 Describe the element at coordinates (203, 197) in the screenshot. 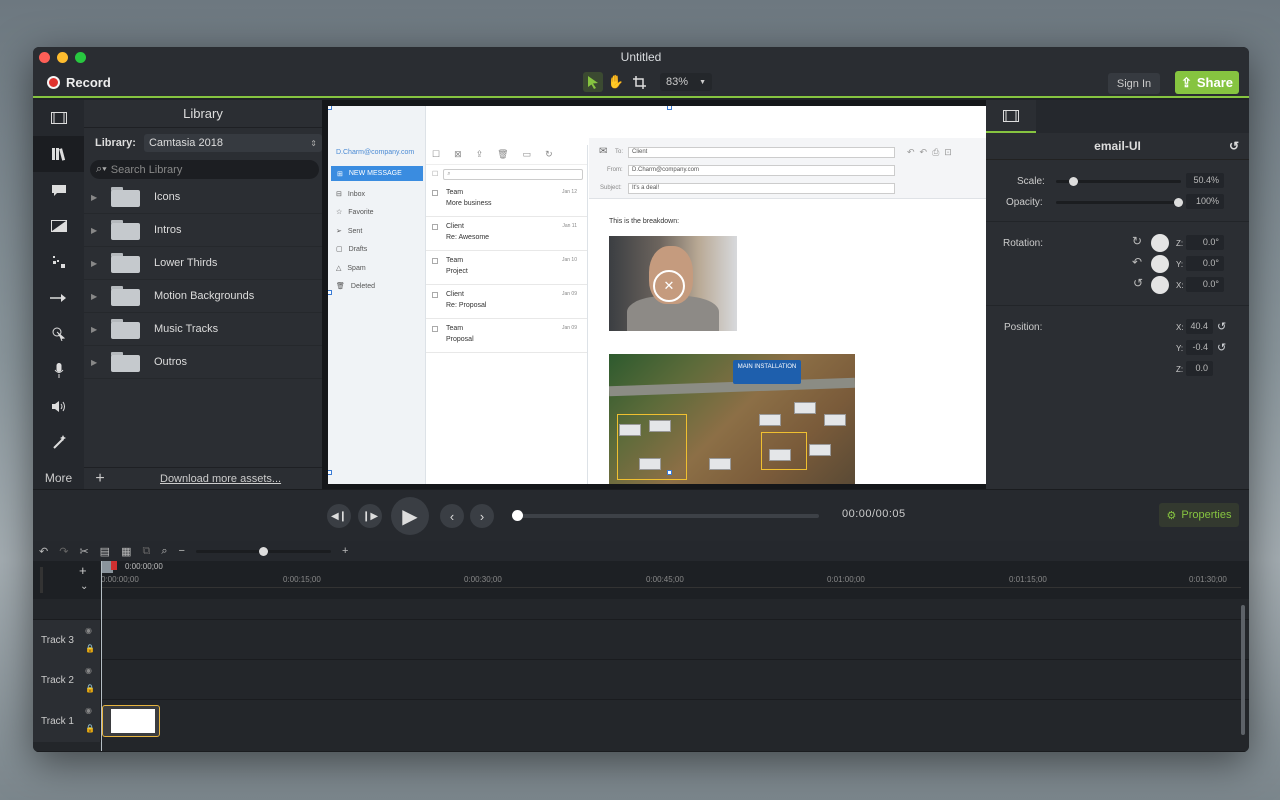

I see `list-item: ▶ Icons` at that location.